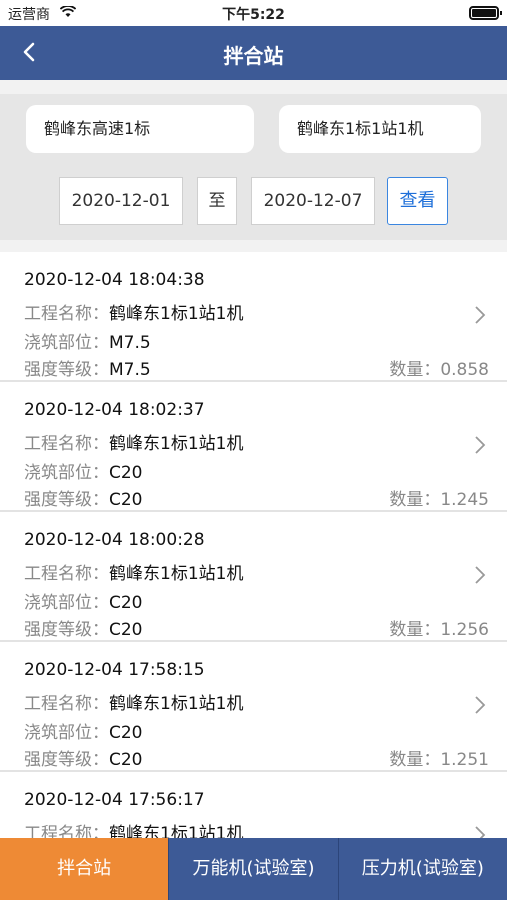  I want to click on page-title: 拌合站, so click(253, 56).